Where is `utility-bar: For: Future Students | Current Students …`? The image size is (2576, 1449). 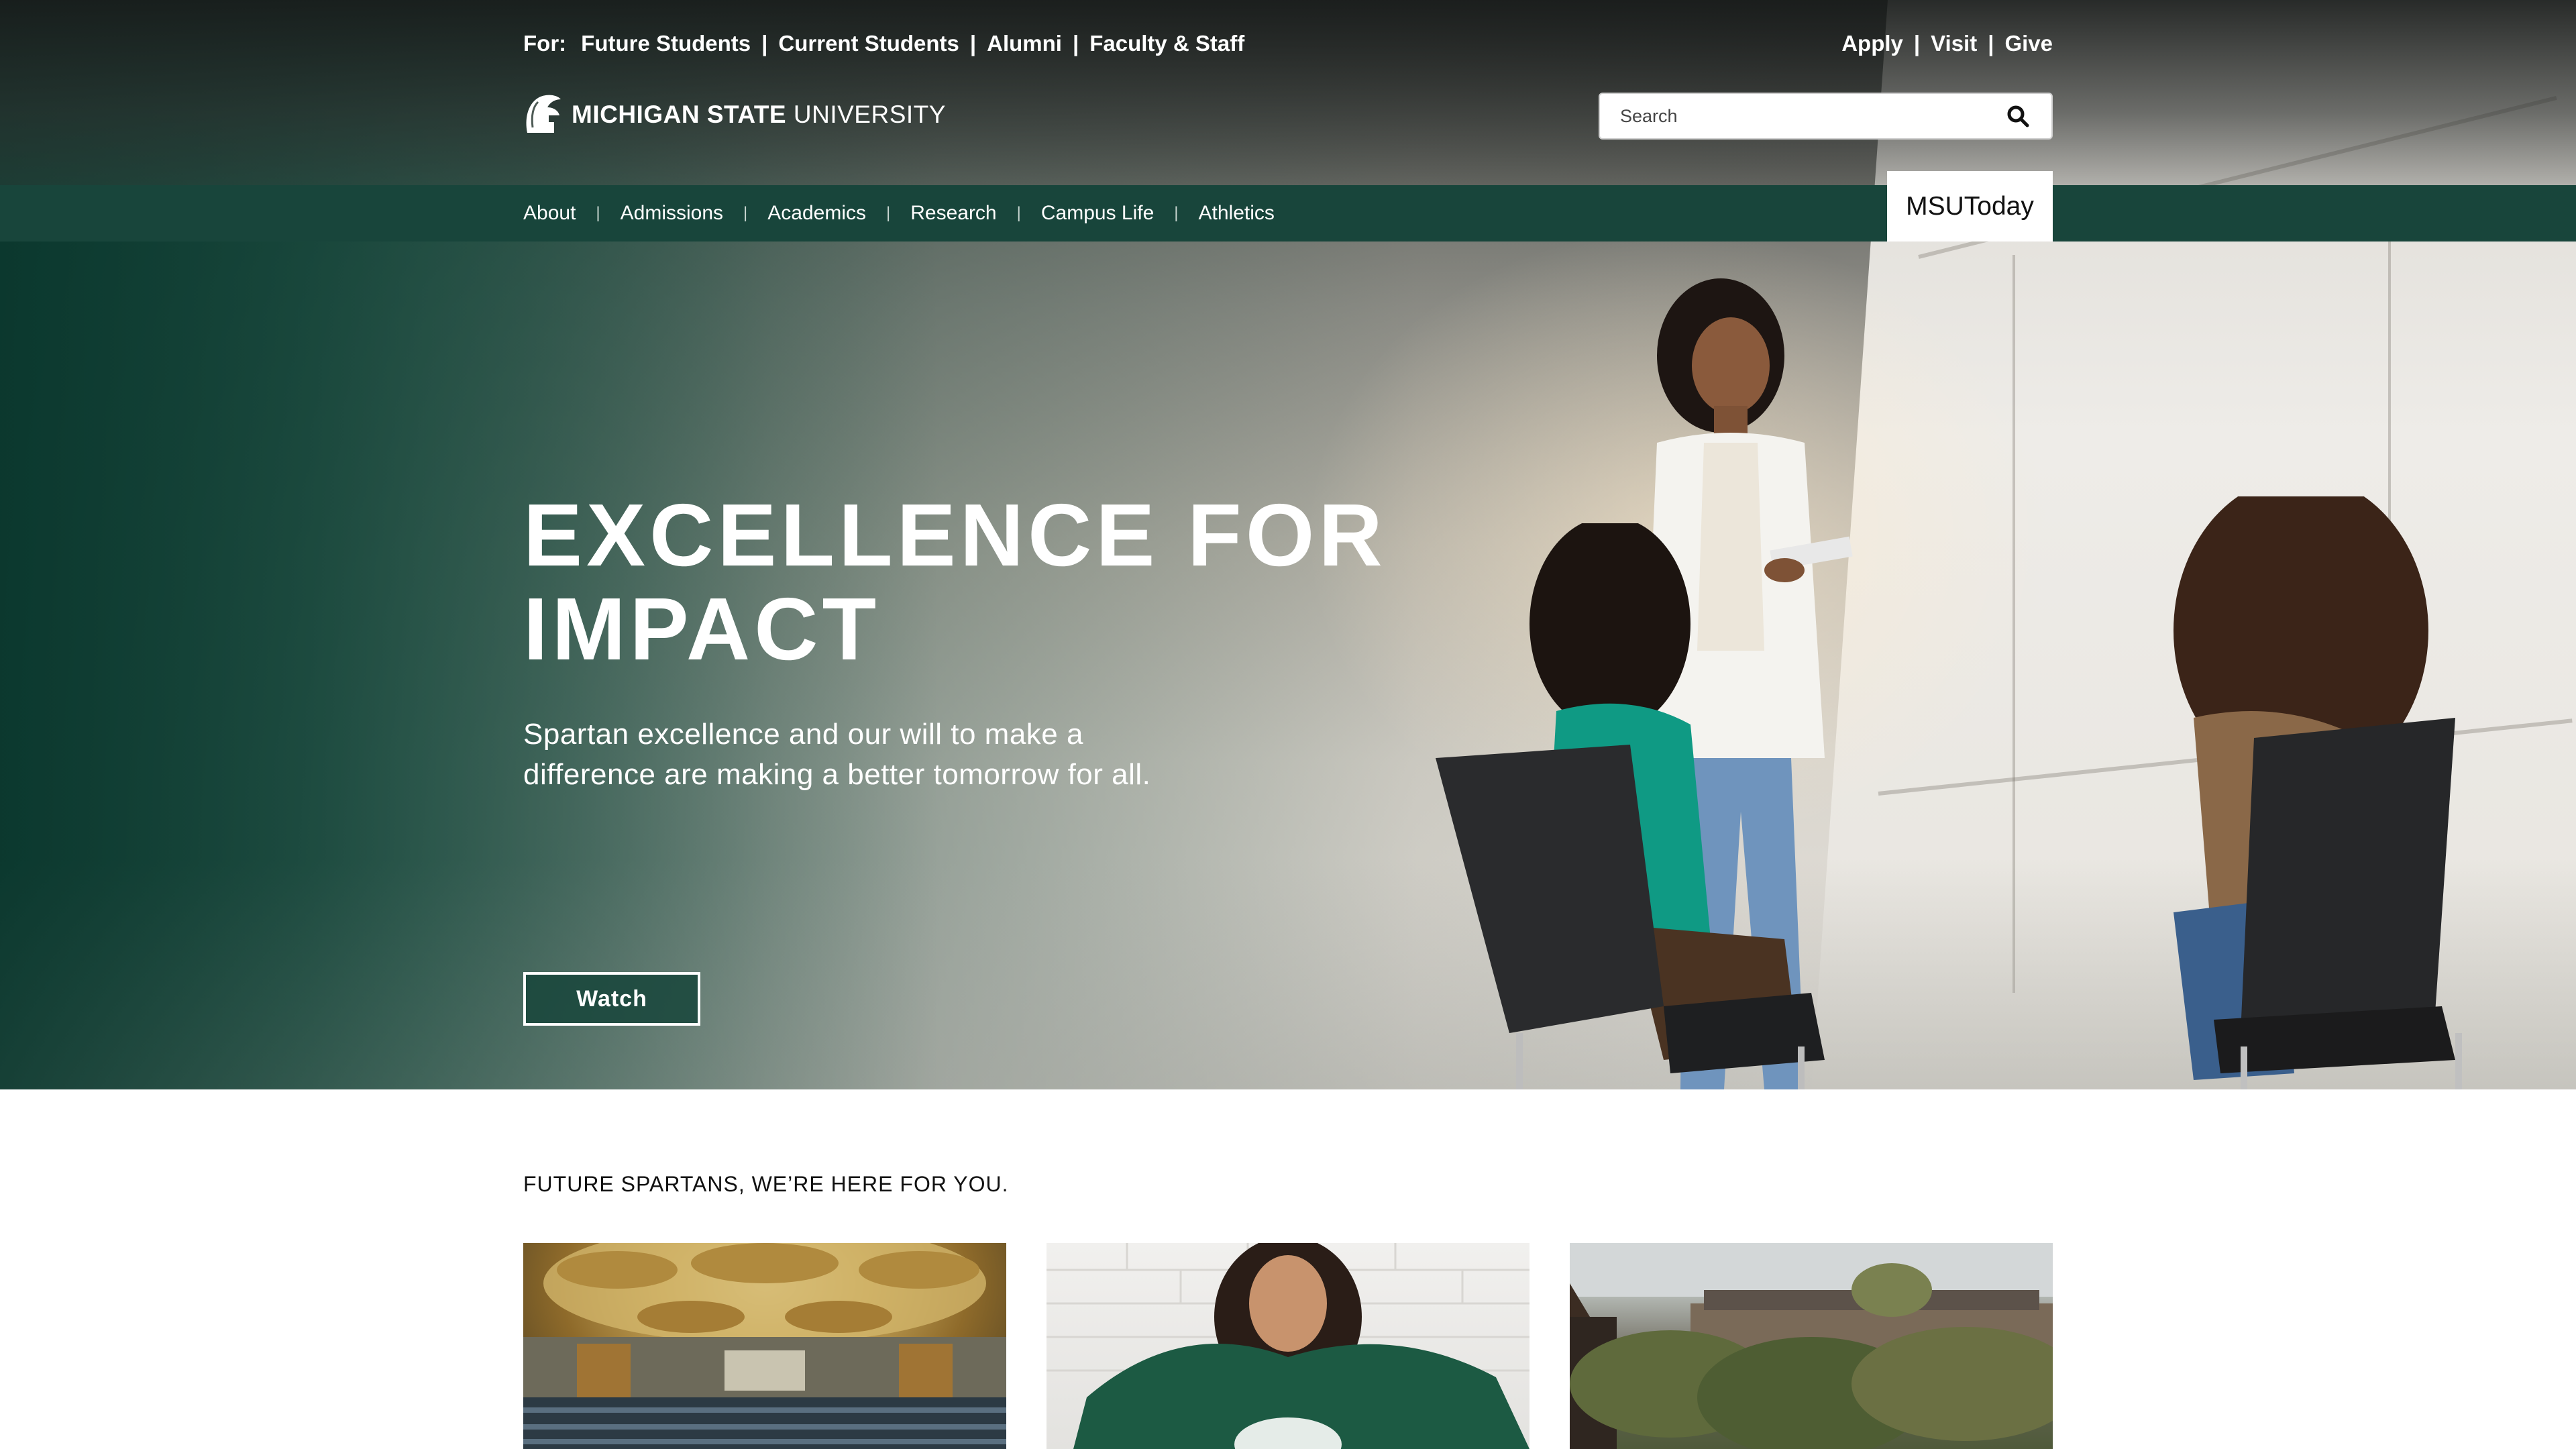 utility-bar: For: Future Students | Current Students … is located at coordinates (1288, 43).